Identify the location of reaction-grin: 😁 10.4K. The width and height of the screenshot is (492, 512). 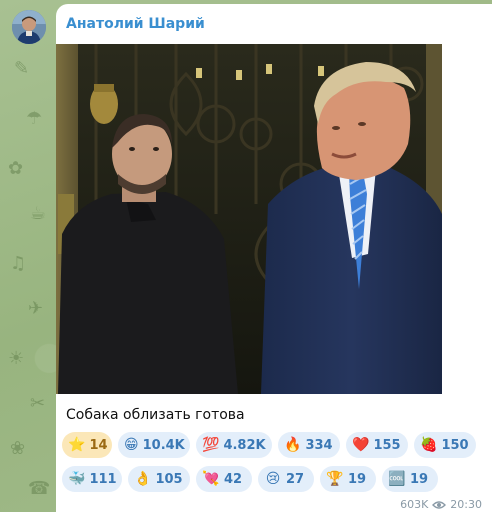
(154, 445).